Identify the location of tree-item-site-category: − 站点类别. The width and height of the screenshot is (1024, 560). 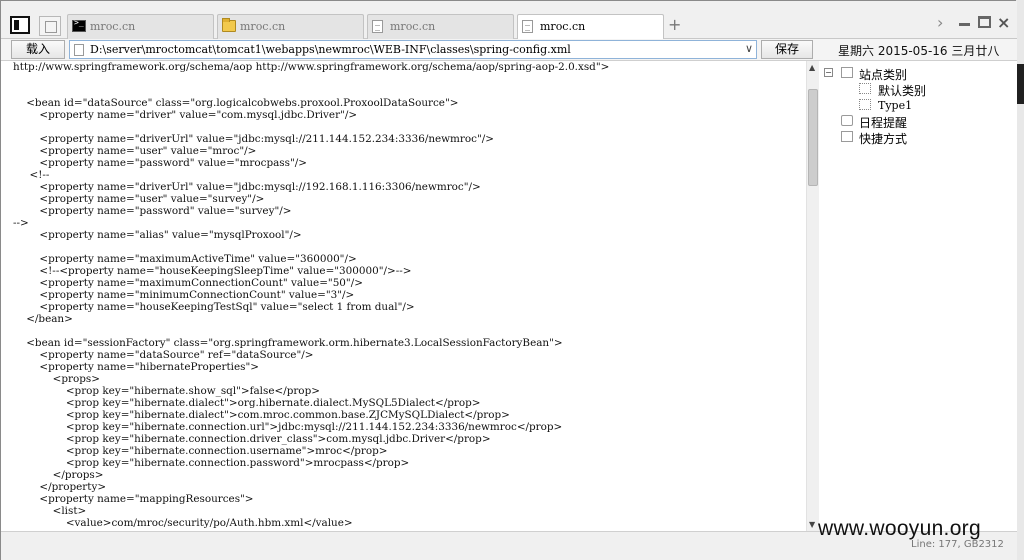
(919, 74).